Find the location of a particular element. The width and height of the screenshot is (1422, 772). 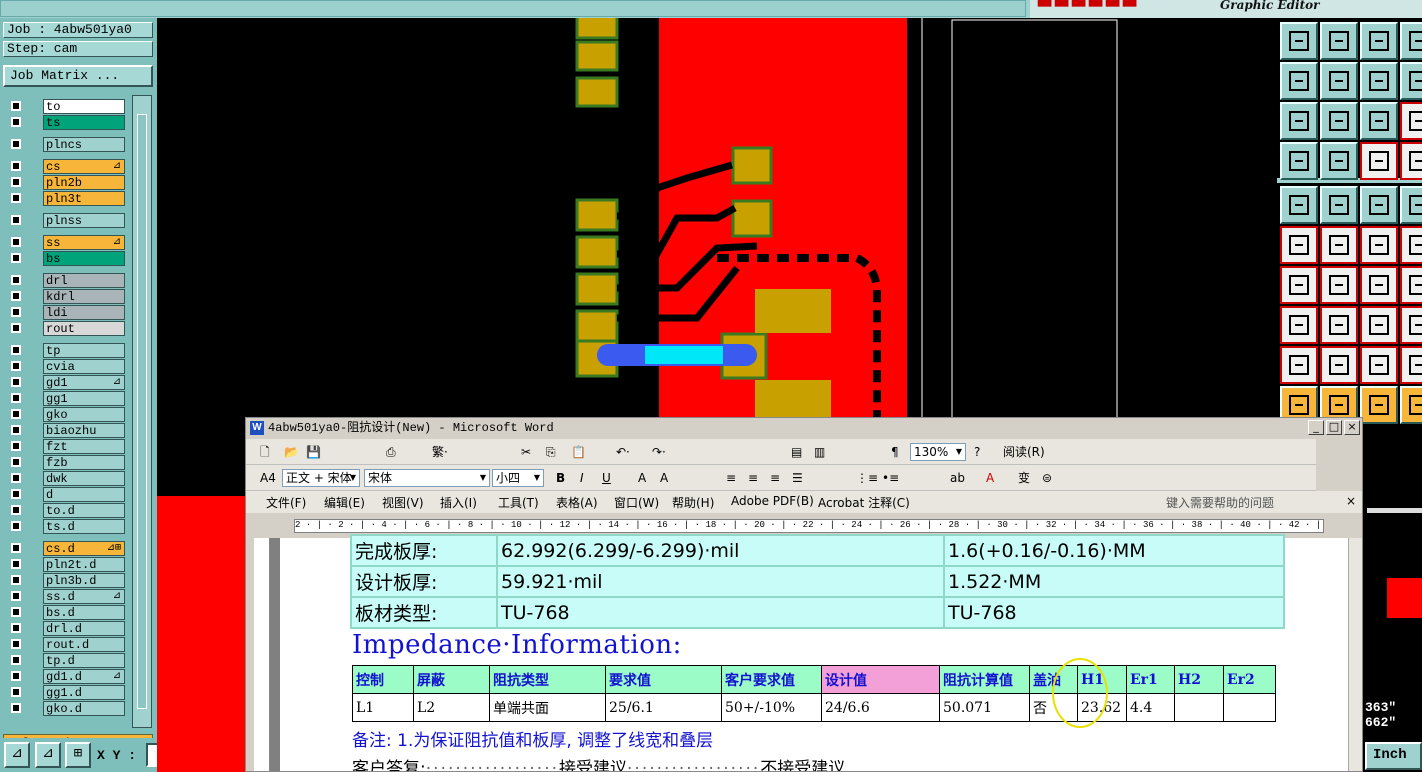

layer-row: cvia is located at coordinates (66, 366).